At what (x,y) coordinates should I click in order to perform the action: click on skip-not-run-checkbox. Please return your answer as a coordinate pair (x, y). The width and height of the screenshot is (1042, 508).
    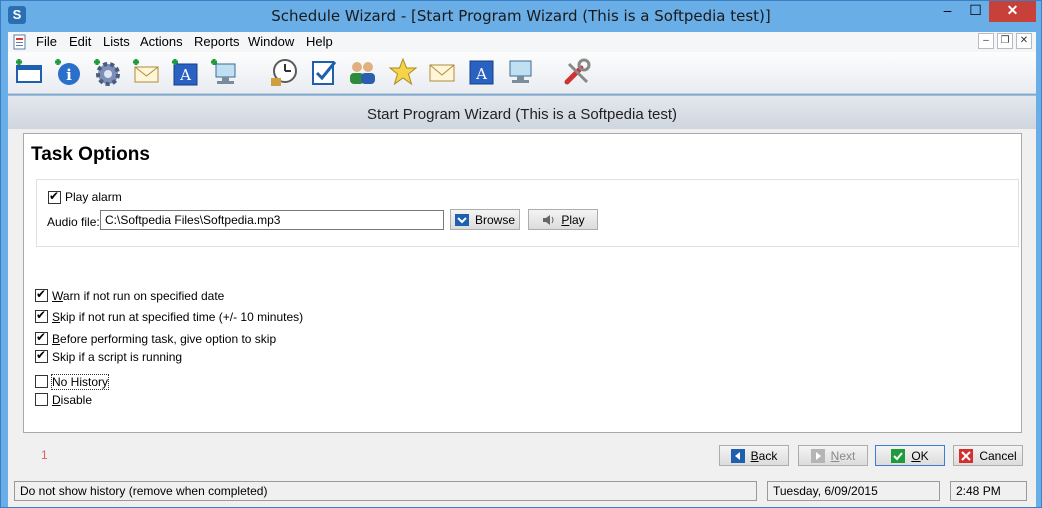
    Looking at the image, I should click on (41, 315).